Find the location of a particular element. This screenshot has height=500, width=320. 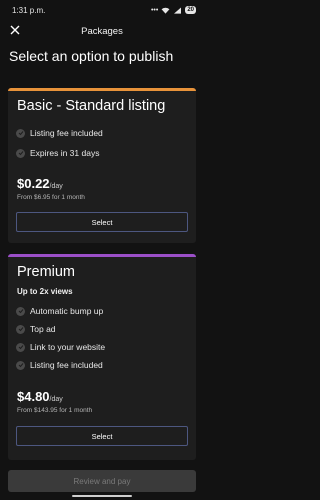

price: $0.22/day is located at coordinates (40, 184).